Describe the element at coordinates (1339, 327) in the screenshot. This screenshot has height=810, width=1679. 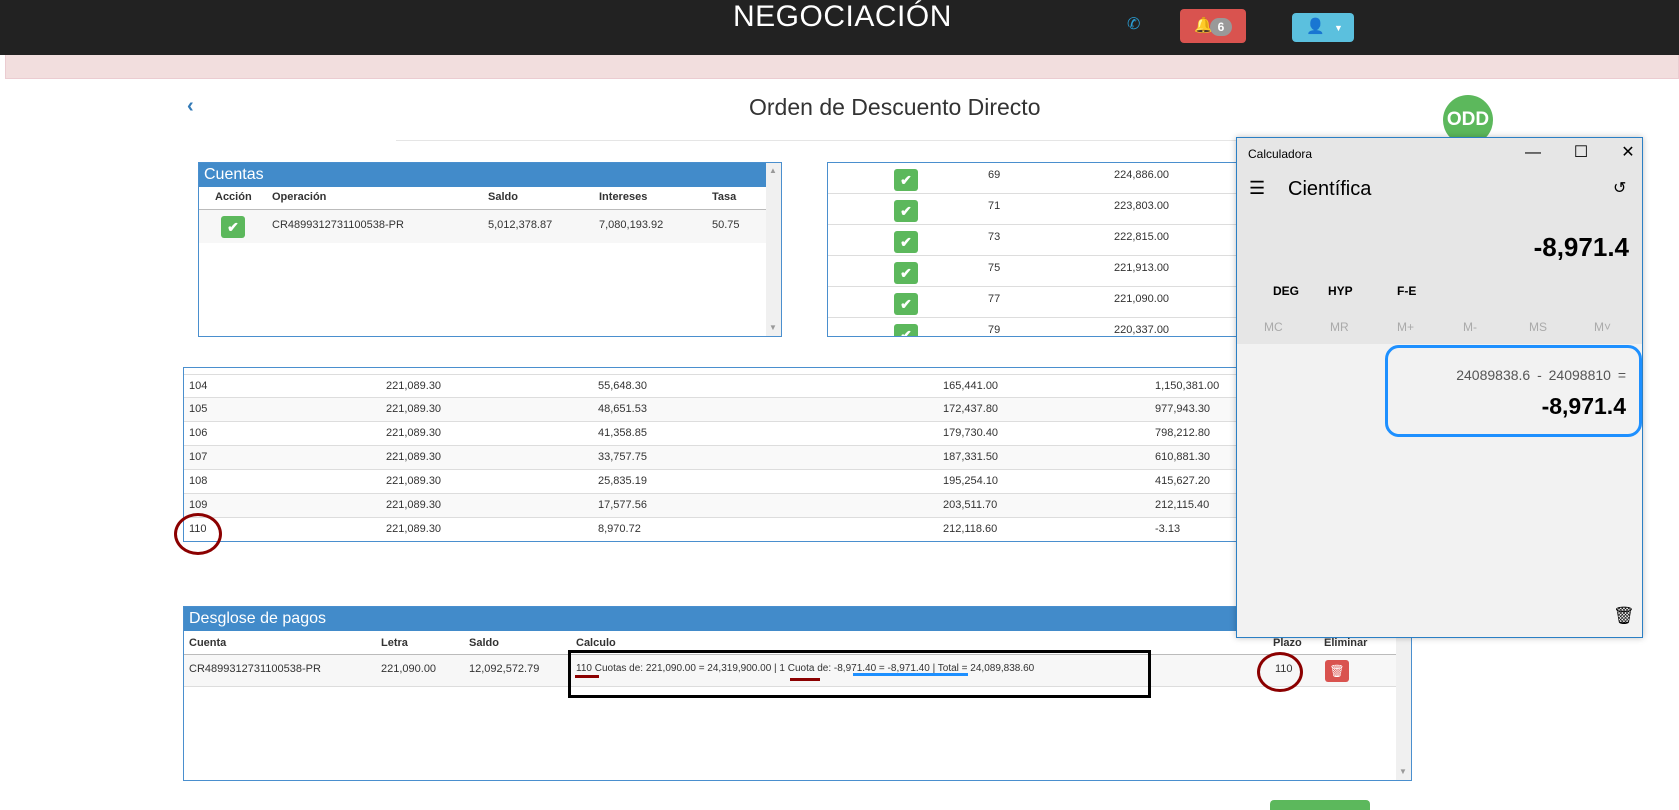
I see `mr-button: MR` at that location.